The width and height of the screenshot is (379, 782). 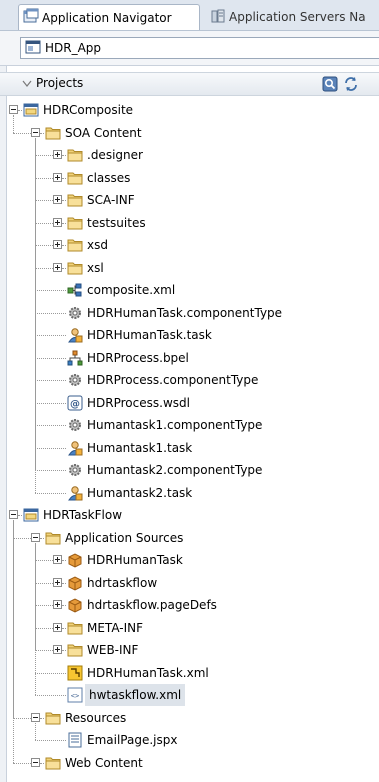 I want to click on tree-item-label: testsuites, so click(x=116, y=222).